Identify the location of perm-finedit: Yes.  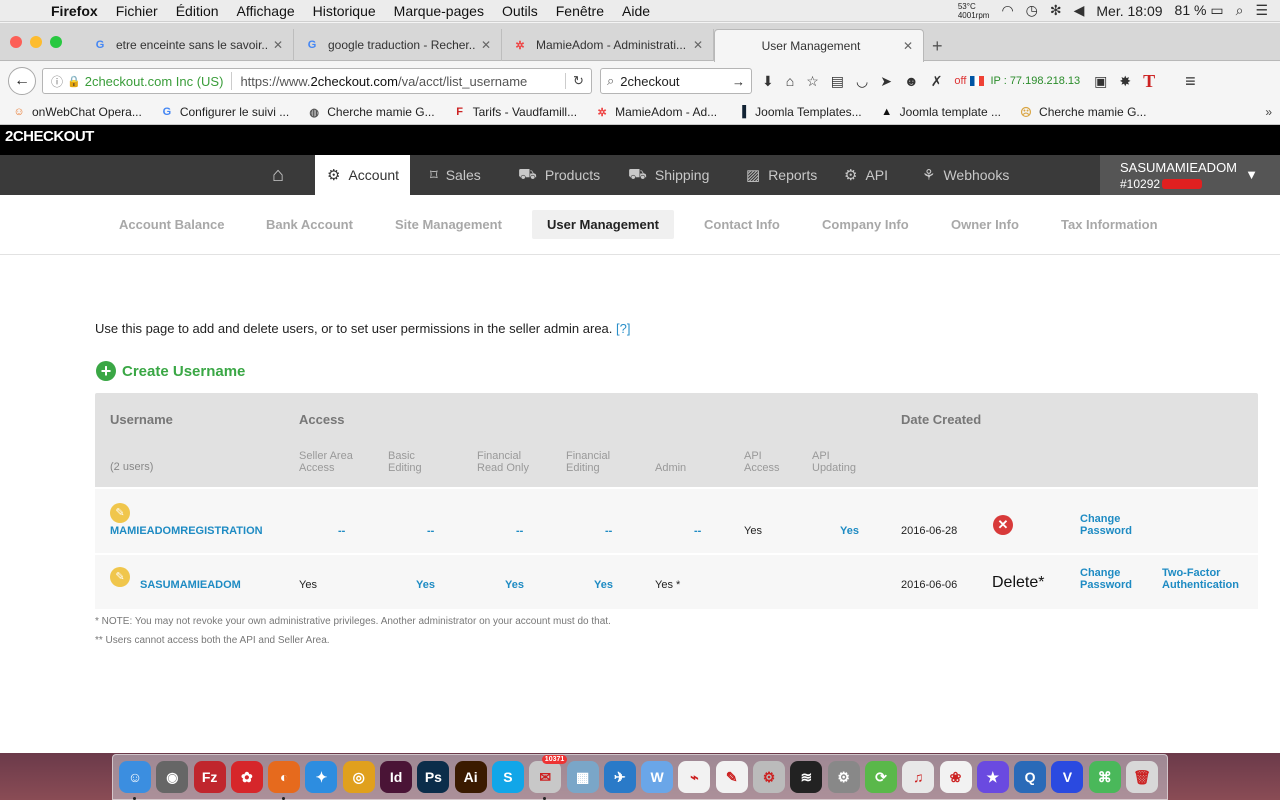
(603, 585).